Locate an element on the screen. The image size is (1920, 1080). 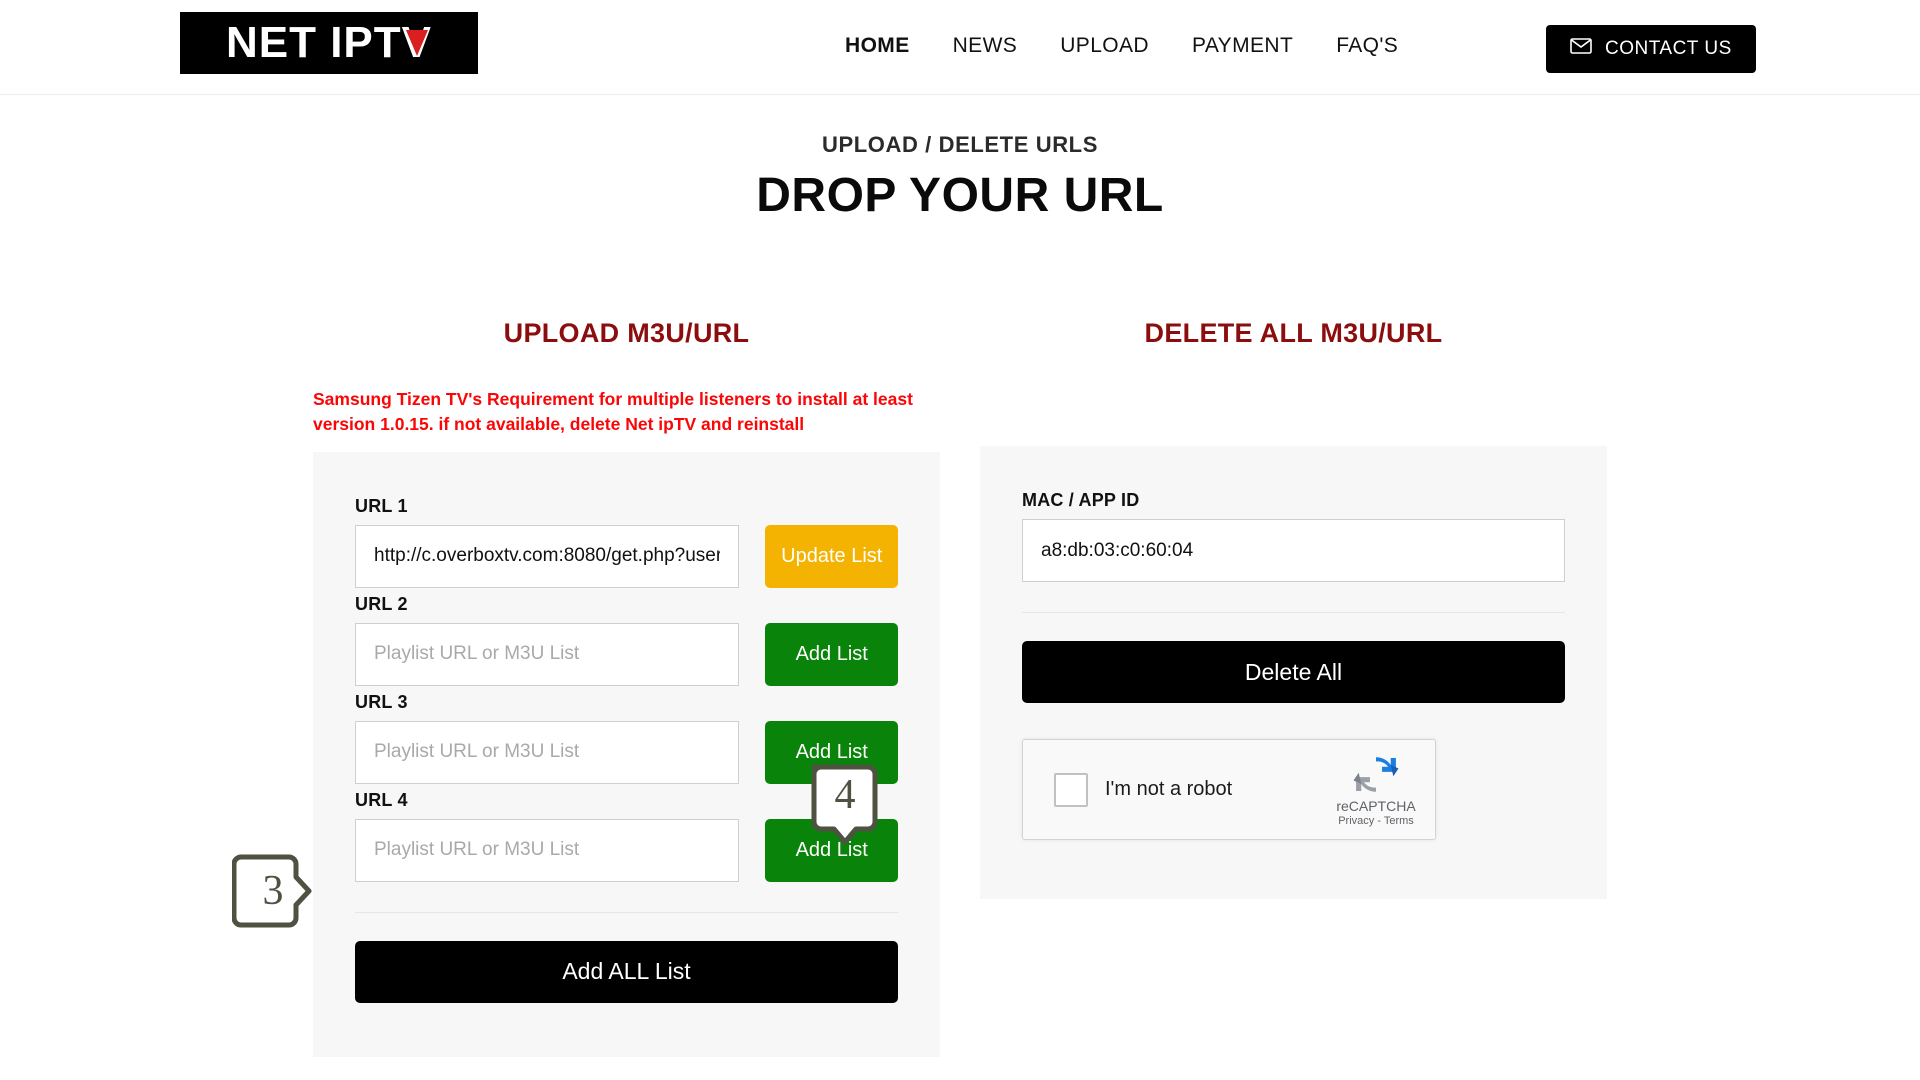
main-nav: HOME NEWS UPLOAD PAYMENT FAQ'S is located at coordinates (1121, 46).